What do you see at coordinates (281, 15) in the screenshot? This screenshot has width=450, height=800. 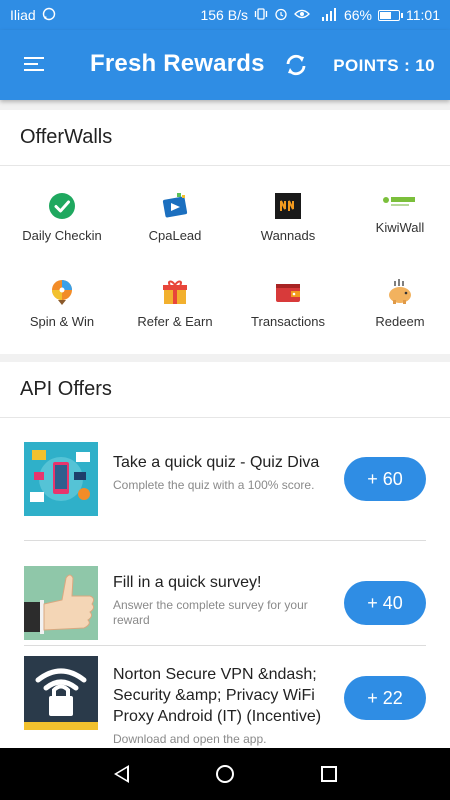 I see `alarm-icon` at bounding box center [281, 15].